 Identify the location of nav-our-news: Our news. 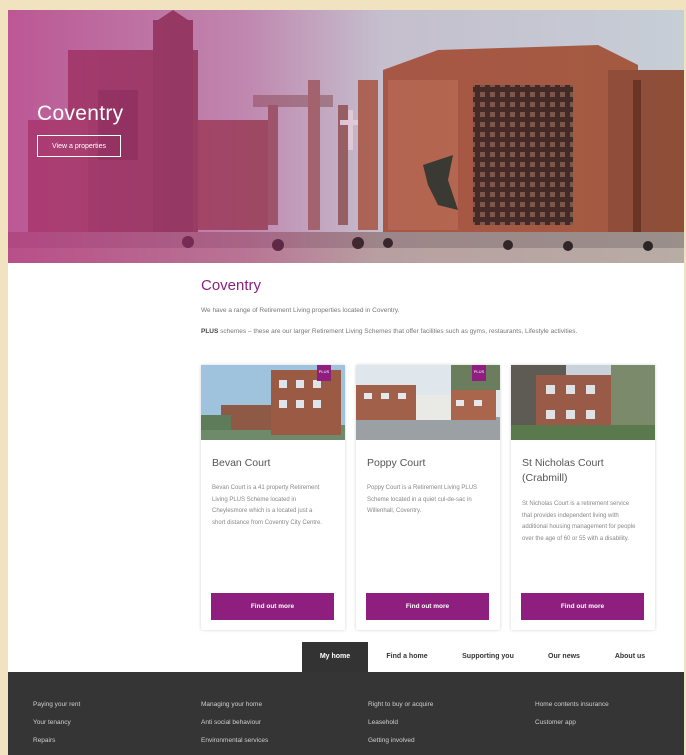
(564, 657).